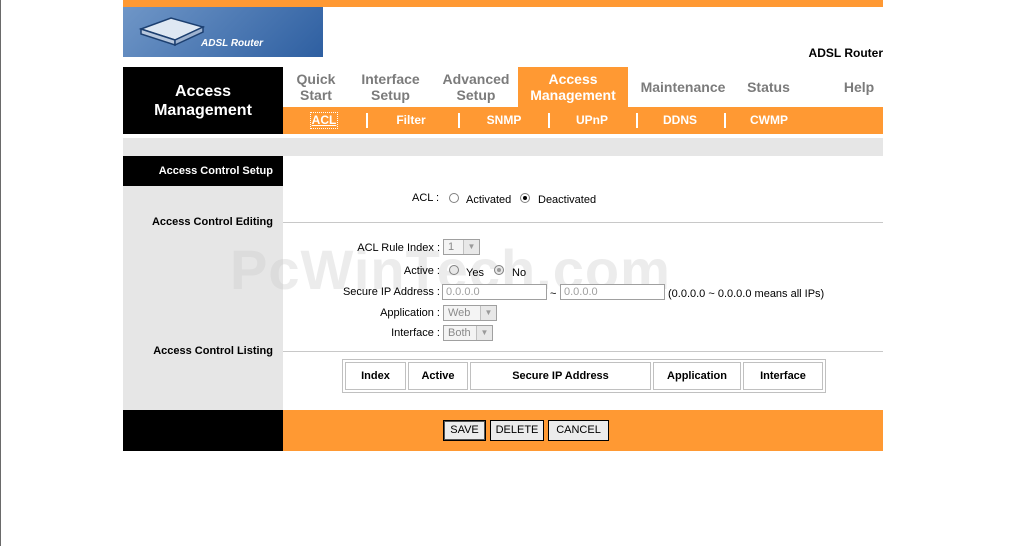 The height and width of the screenshot is (546, 1022). What do you see at coordinates (573, 95) in the screenshot?
I see `nav-label: Management` at bounding box center [573, 95].